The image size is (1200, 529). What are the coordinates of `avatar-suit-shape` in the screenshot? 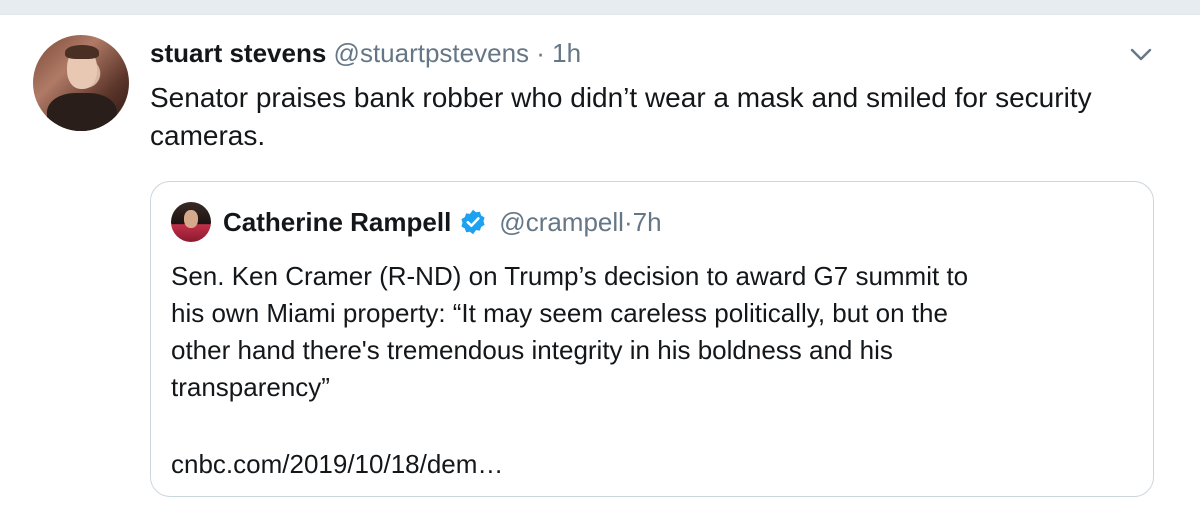 It's located at (82, 112).